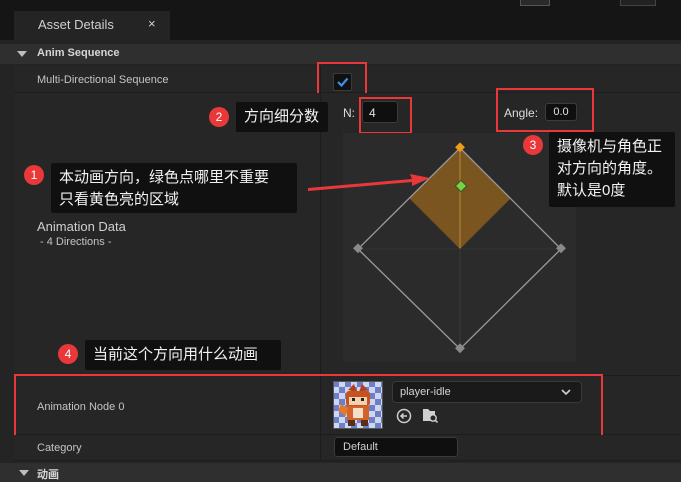 This screenshot has width=681, height=482. What do you see at coordinates (340, 5) in the screenshot?
I see `top-strip` at bounding box center [340, 5].